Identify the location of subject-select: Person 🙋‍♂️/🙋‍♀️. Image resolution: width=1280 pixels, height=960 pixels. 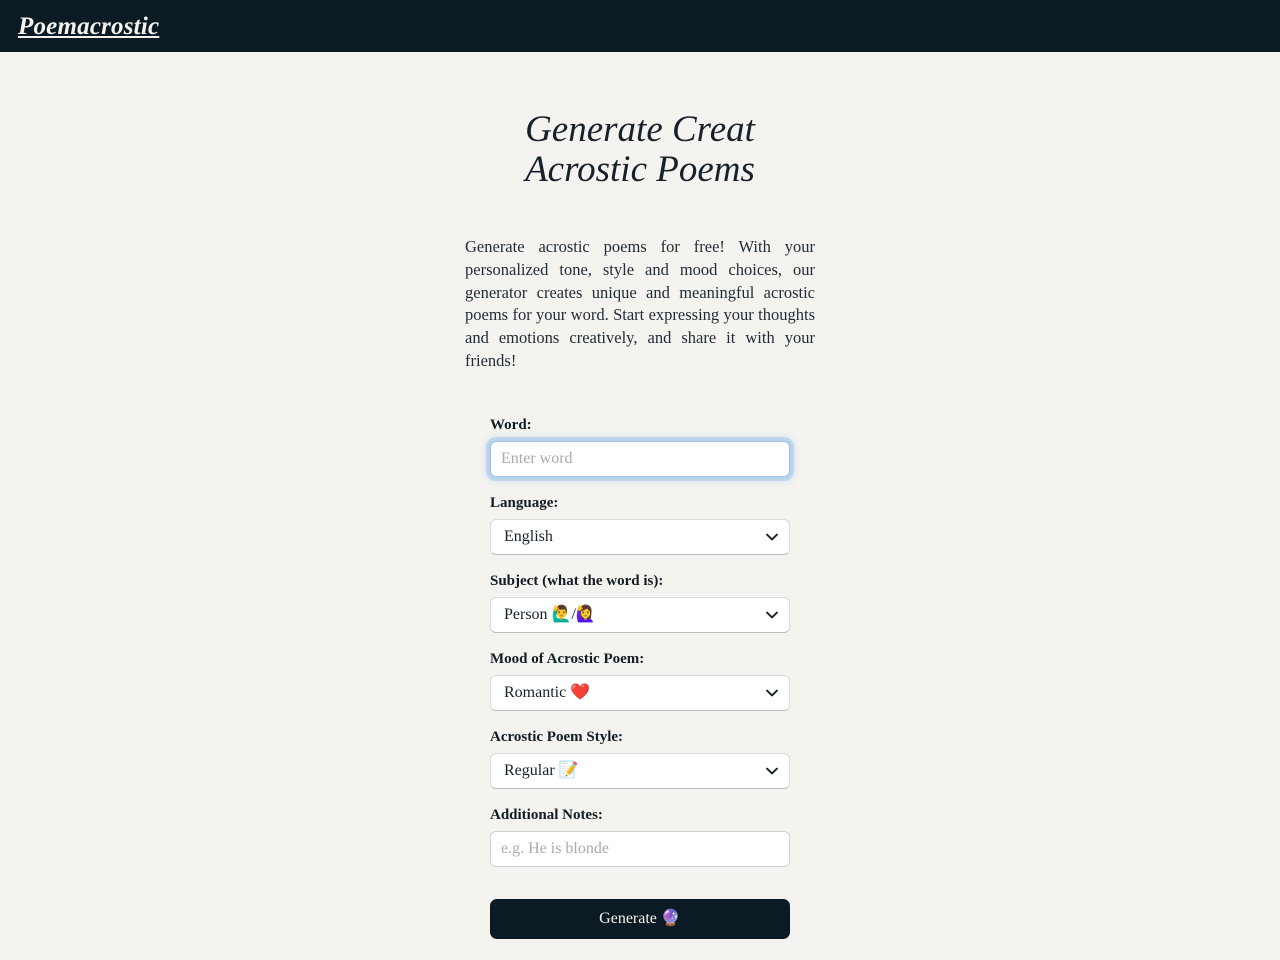
(640, 614).